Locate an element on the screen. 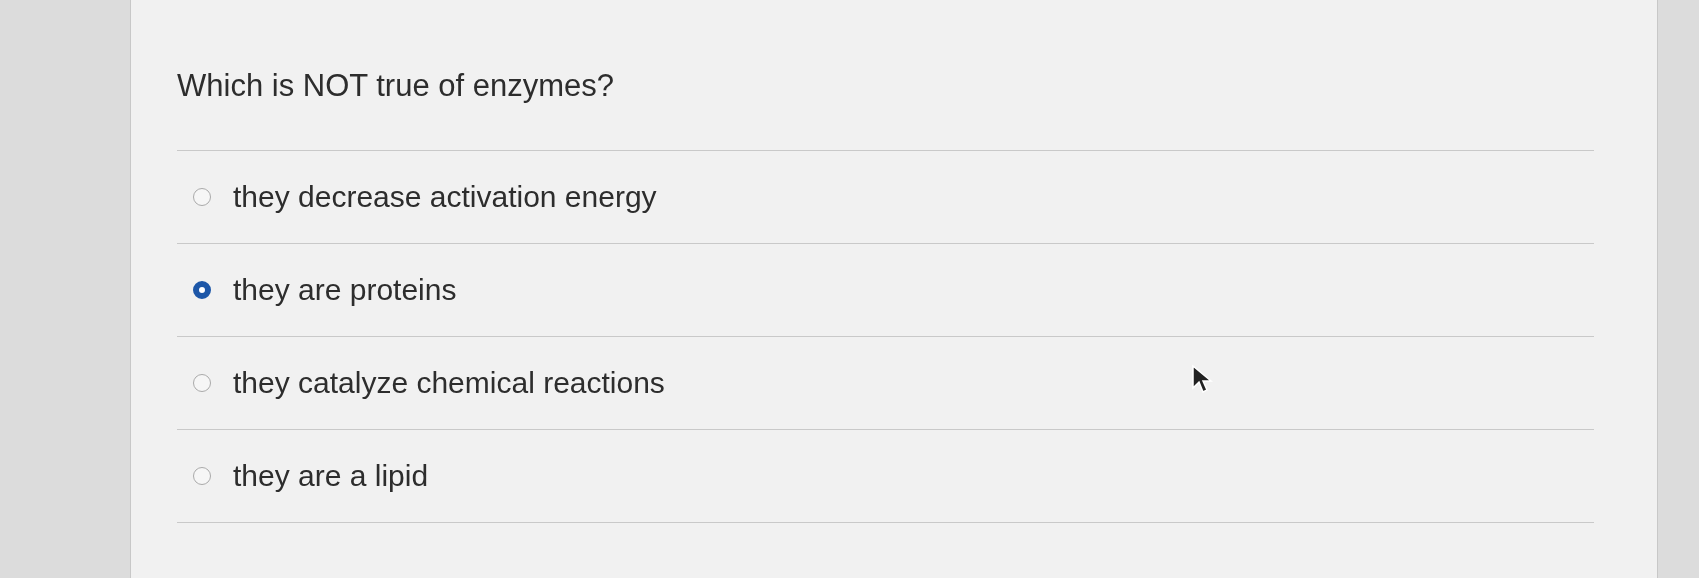  mouse-pointer-icon is located at coordinates (1202, 379).